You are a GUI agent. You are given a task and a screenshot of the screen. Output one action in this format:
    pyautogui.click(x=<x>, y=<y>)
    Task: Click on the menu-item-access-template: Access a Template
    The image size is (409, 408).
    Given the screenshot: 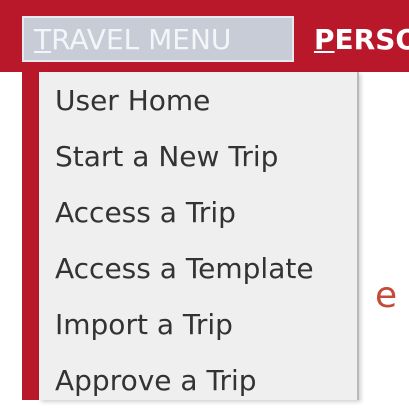 What is the action you would take?
    pyautogui.click(x=198, y=268)
    